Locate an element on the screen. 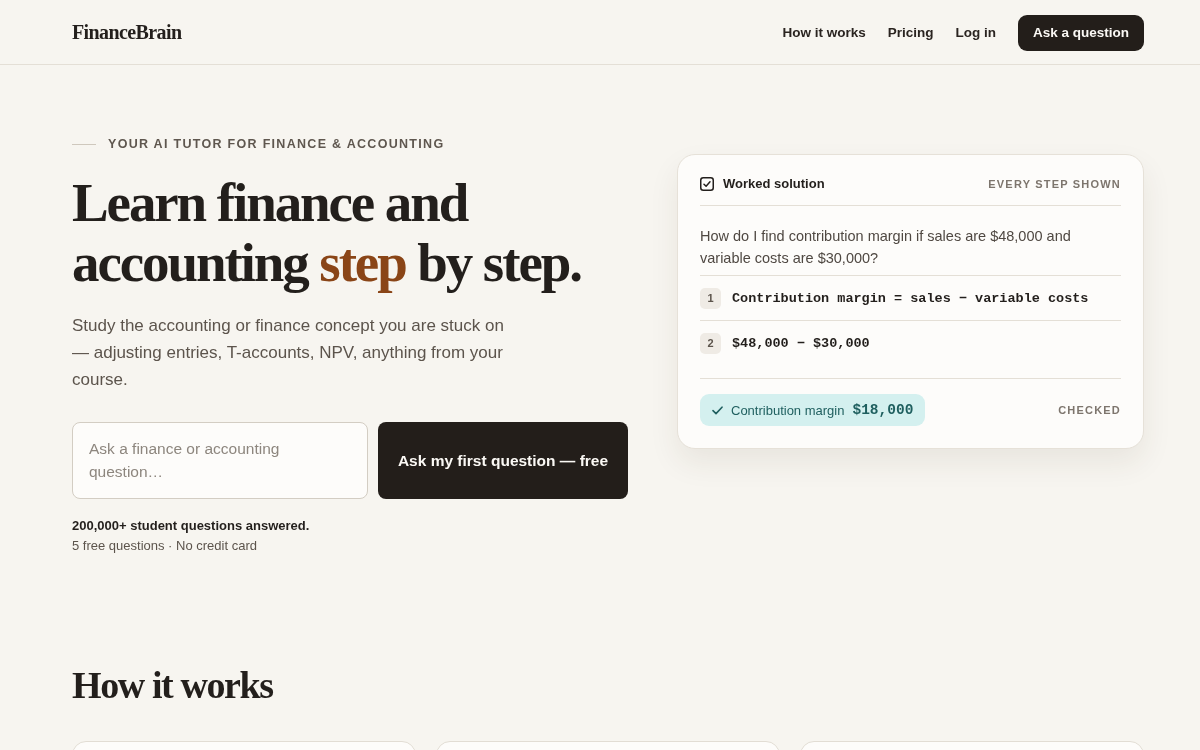  step-formula: Contribution margin = sales − variable costs is located at coordinates (910, 298).